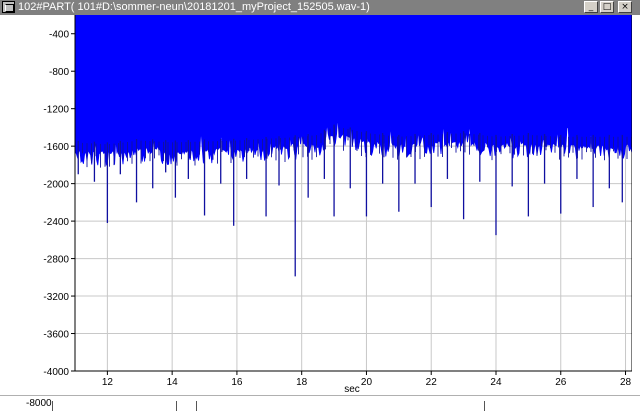 This screenshot has height=411, width=640. What do you see at coordinates (320, 403) in the screenshot?
I see `lower-panel: -8000` at bounding box center [320, 403].